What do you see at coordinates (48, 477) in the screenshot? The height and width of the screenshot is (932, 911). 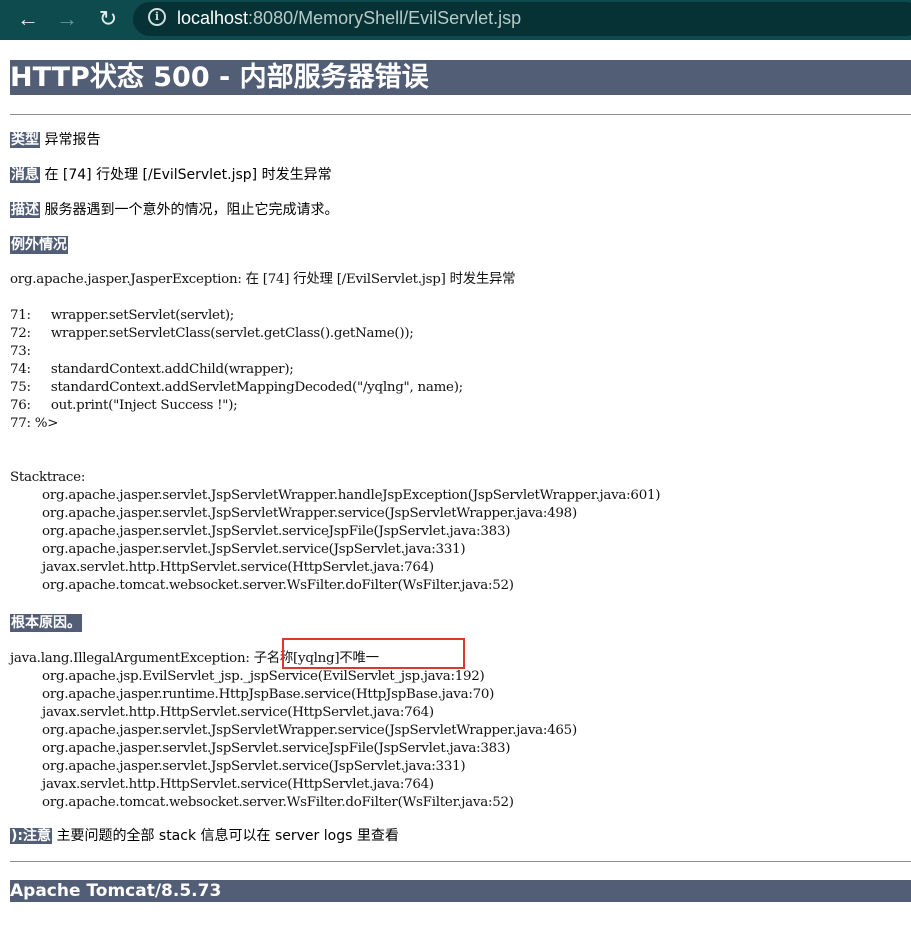 I see `trace-line: Stacktrace:` at bounding box center [48, 477].